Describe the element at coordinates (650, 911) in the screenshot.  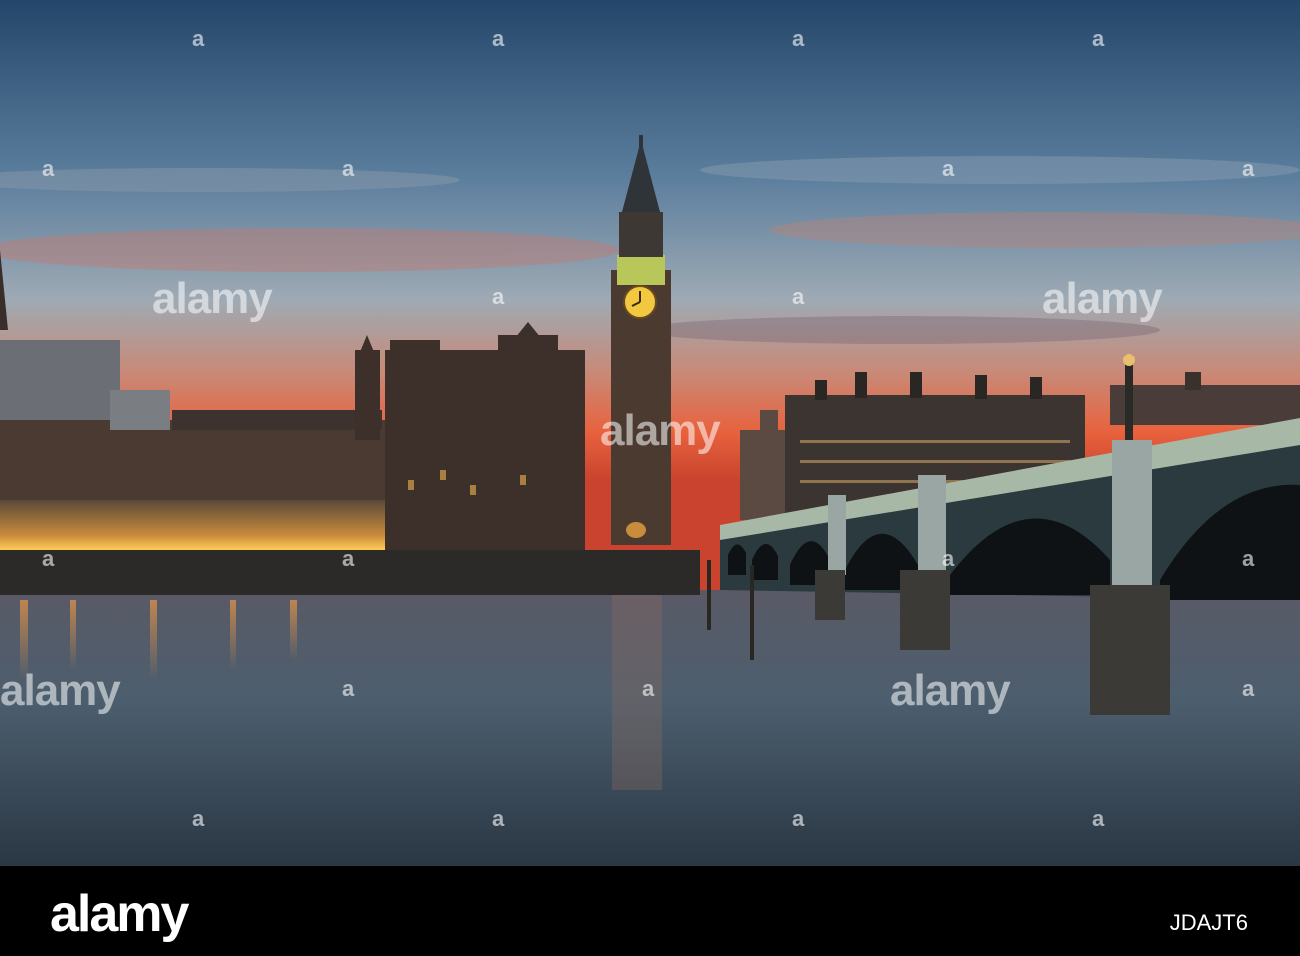
I see `footer-bar: alamy JDAJT6` at that location.